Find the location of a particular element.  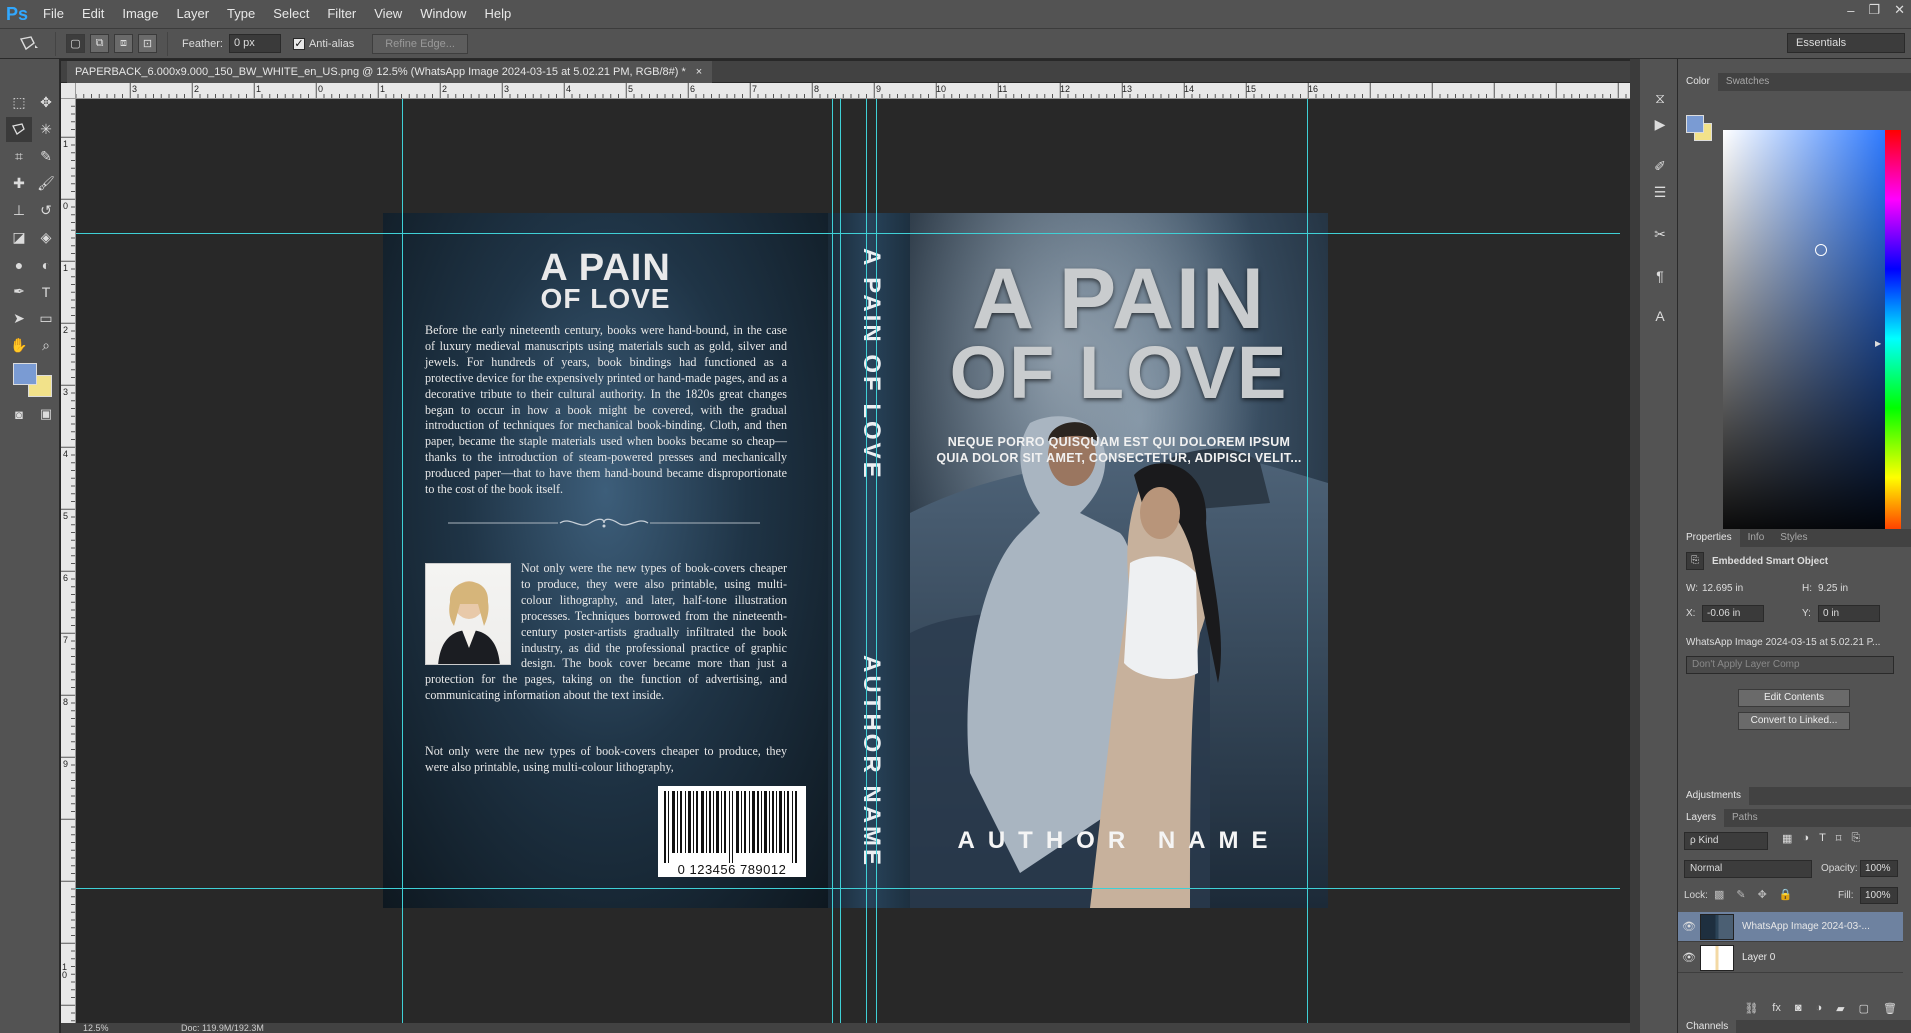

new-selection-icon: ▢ is located at coordinates (75, 43).